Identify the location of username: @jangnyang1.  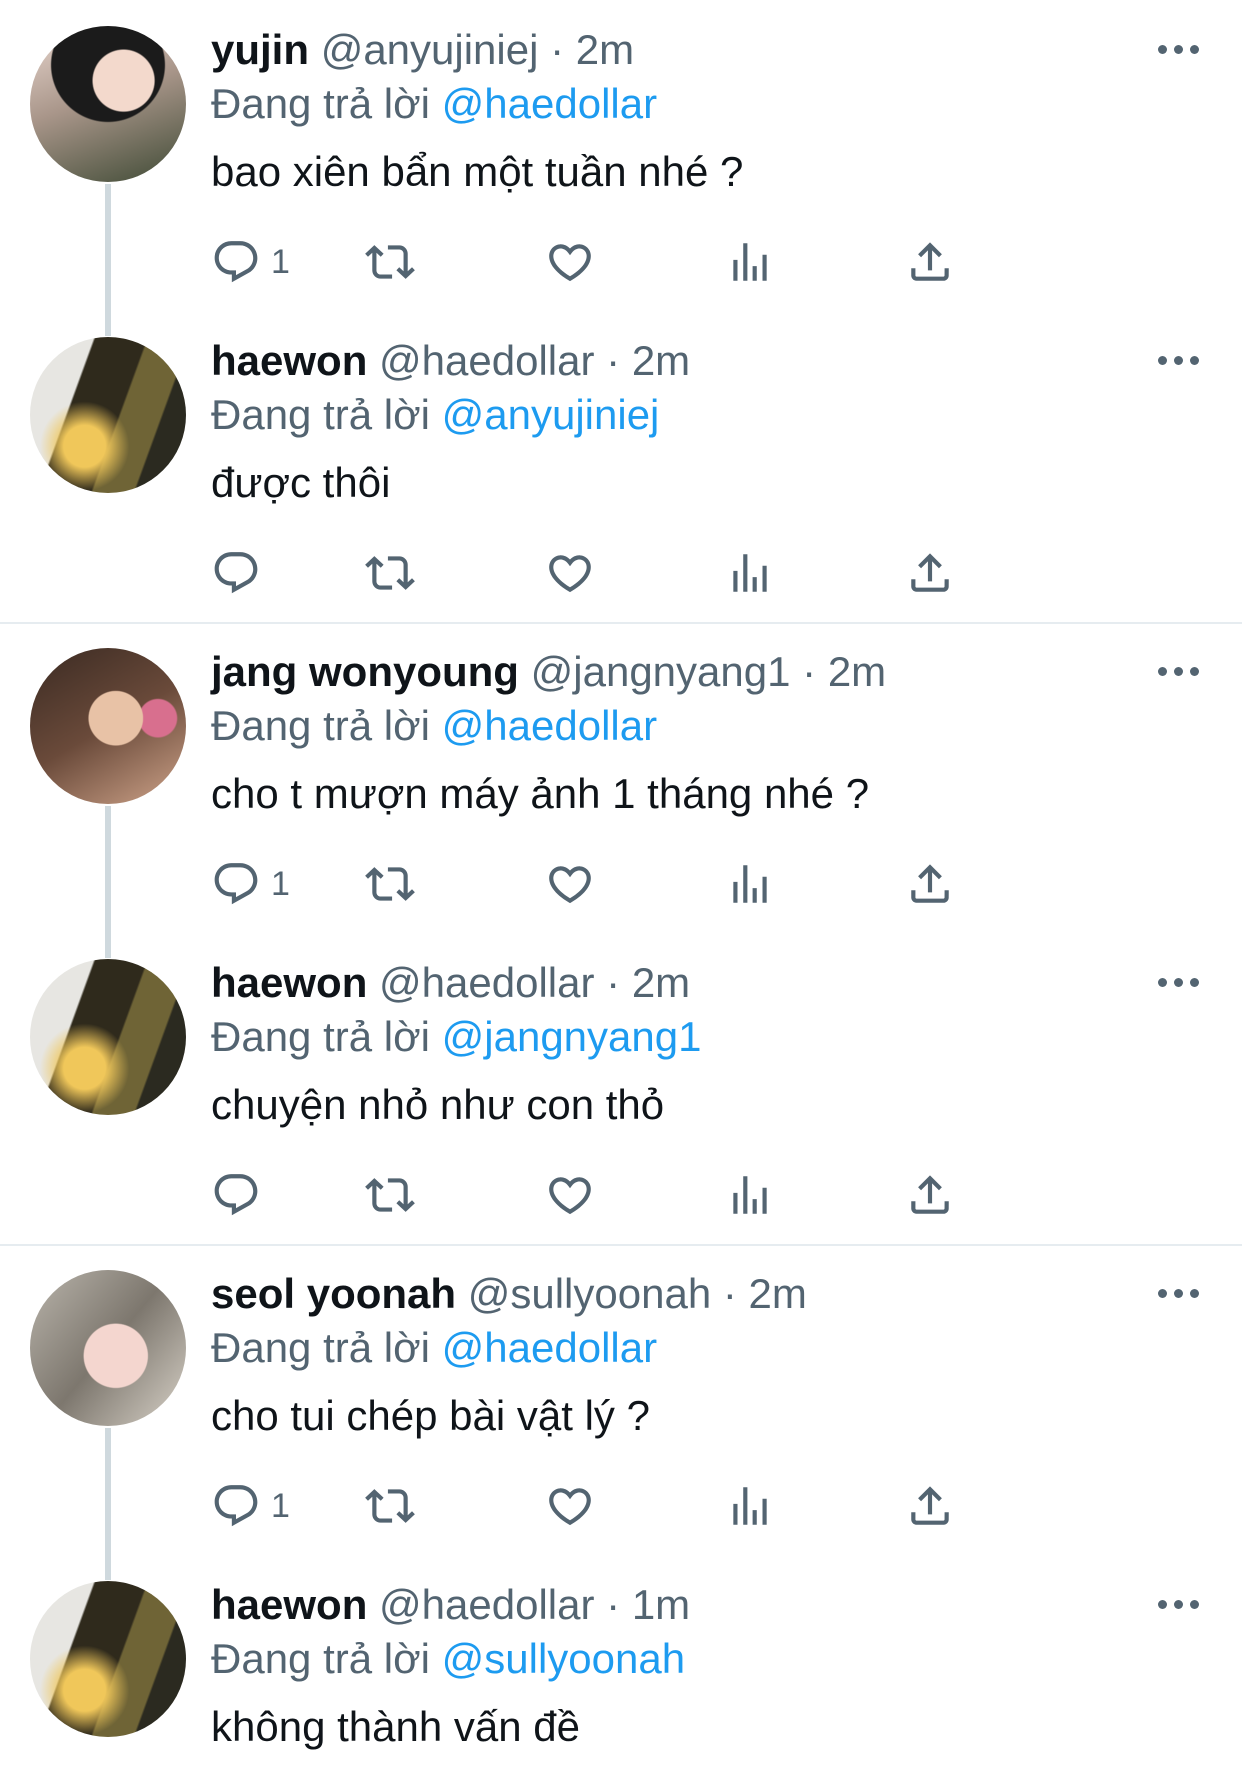
(661, 671).